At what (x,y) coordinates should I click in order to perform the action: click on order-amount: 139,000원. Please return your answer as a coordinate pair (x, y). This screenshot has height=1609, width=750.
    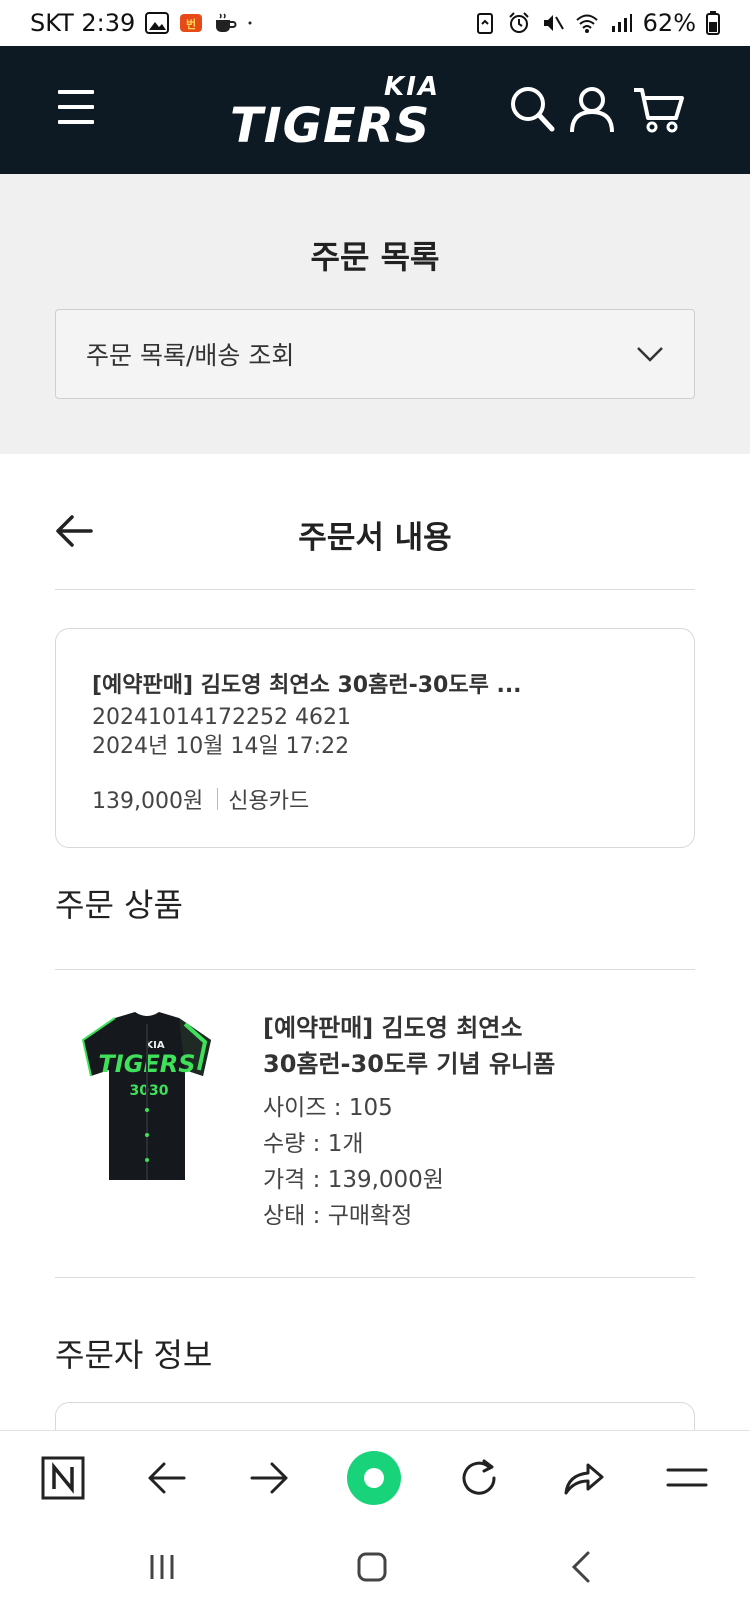
    Looking at the image, I should click on (148, 801).